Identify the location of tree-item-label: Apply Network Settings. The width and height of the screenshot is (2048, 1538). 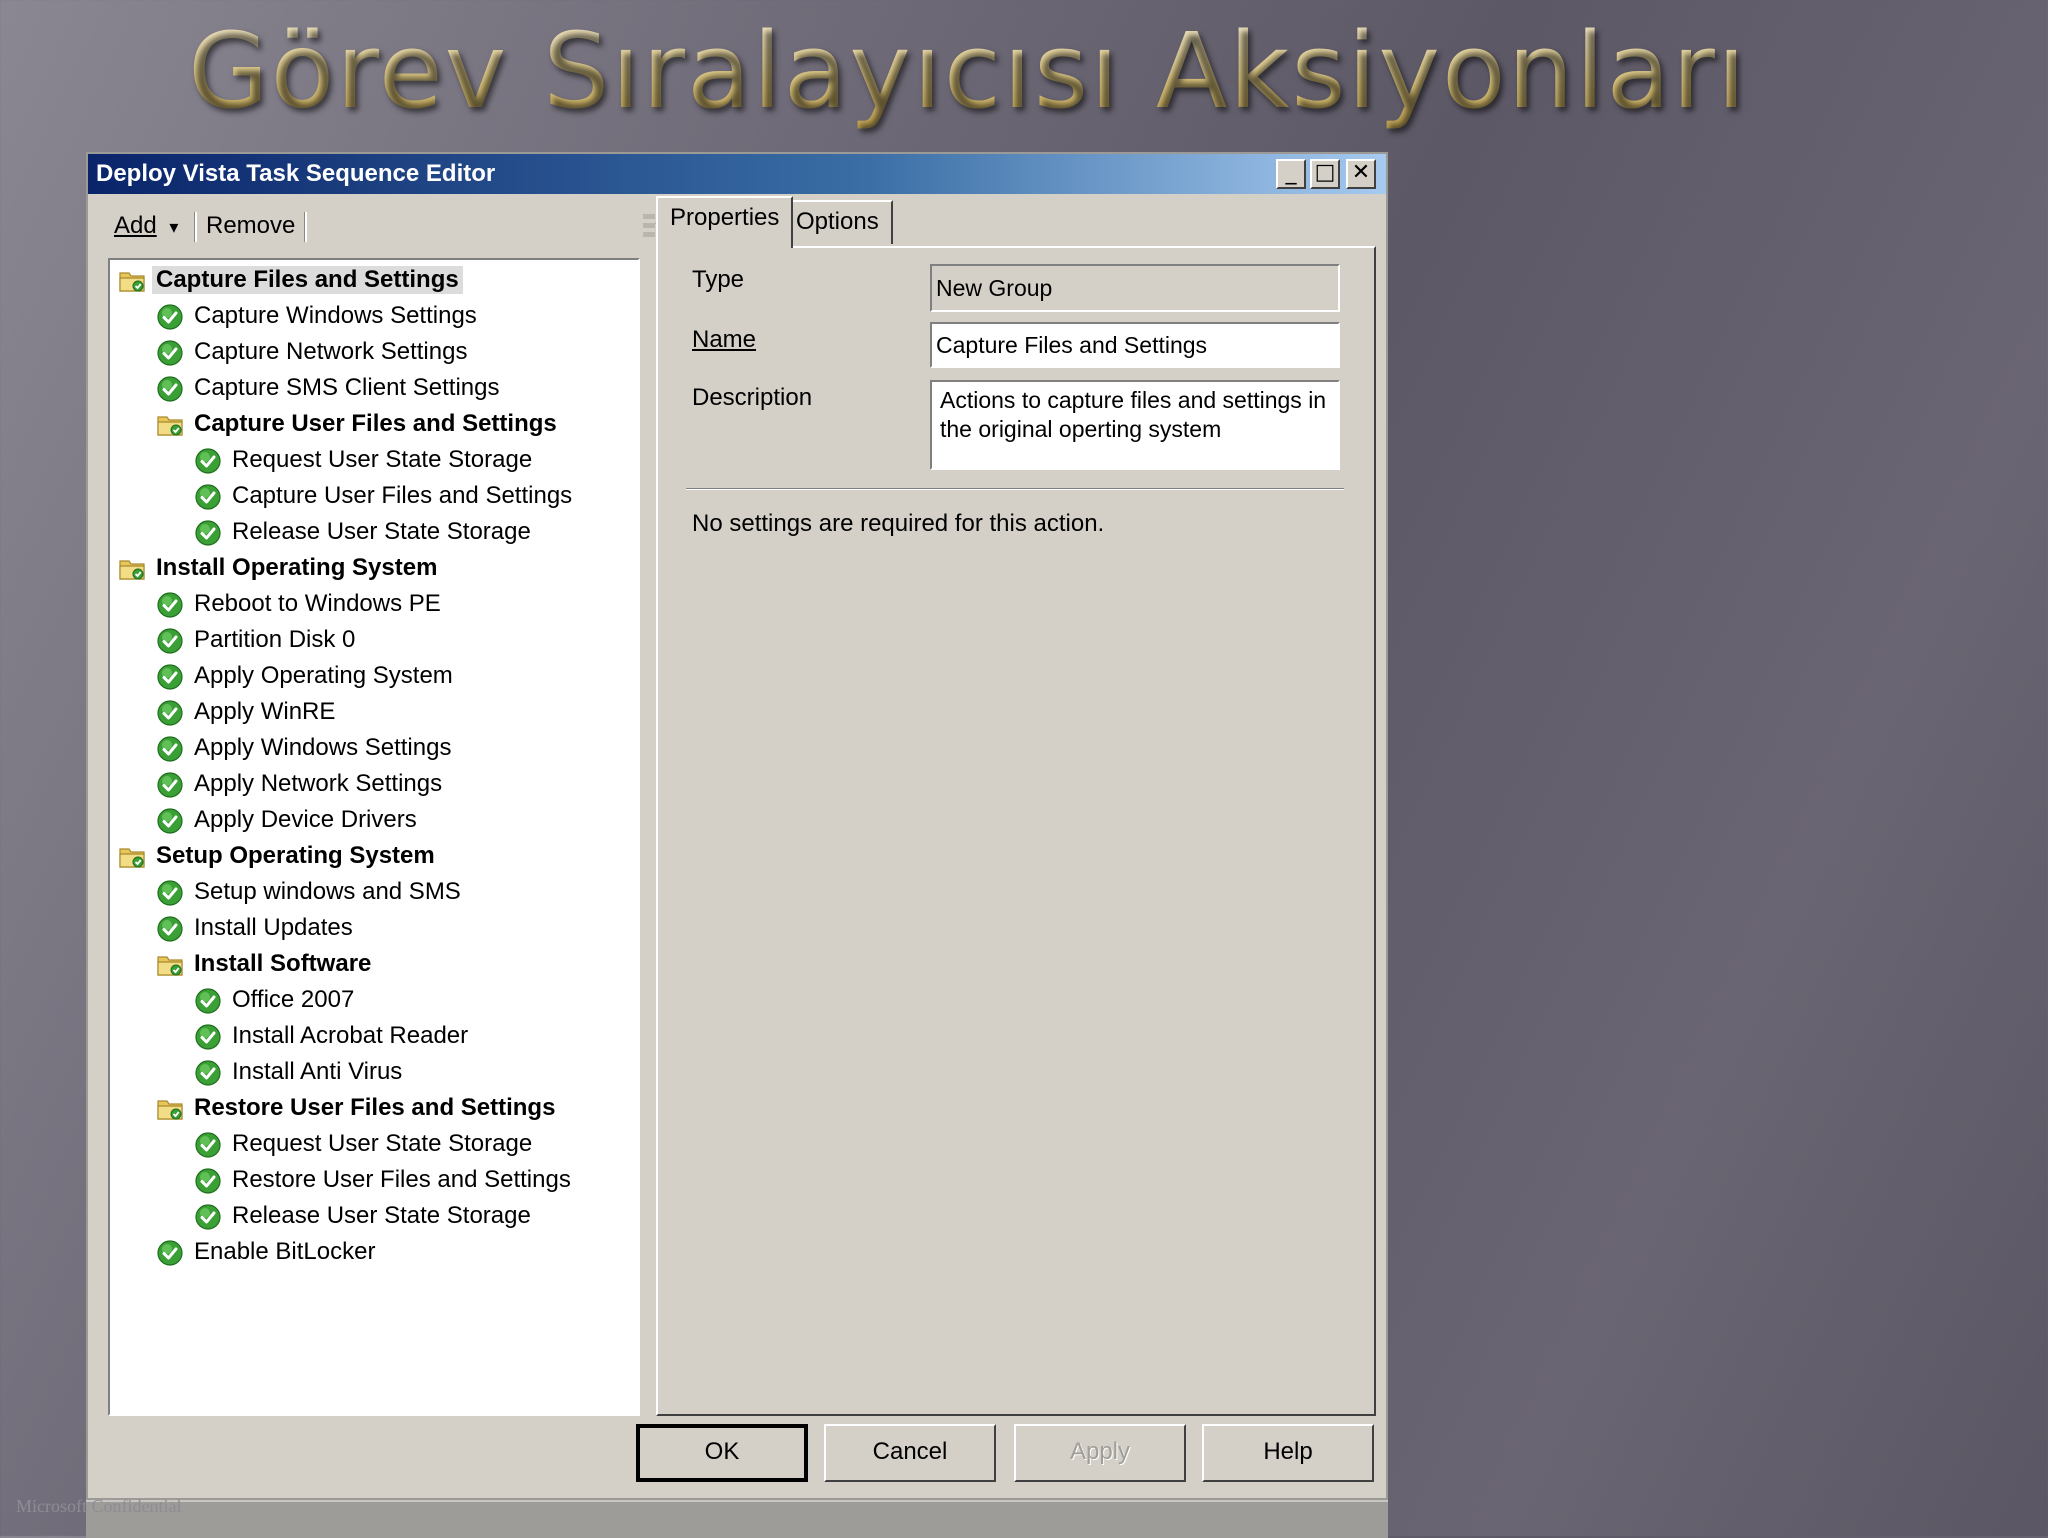
(318, 783).